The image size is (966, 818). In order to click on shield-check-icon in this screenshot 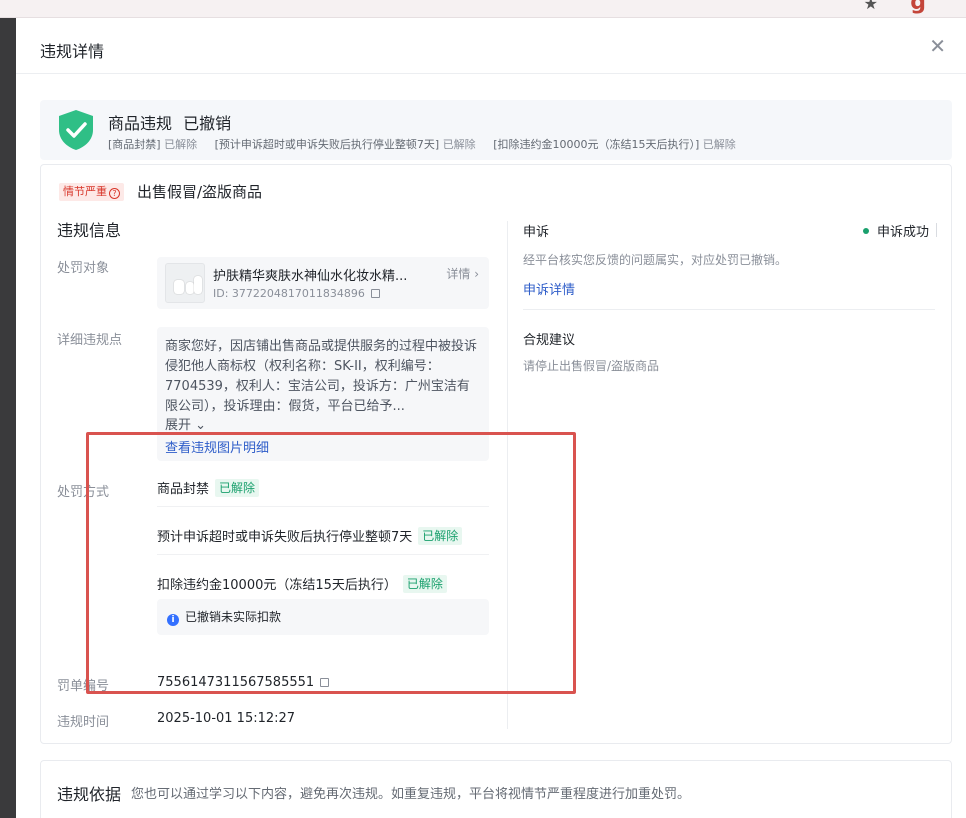, I will do `click(76, 130)`.